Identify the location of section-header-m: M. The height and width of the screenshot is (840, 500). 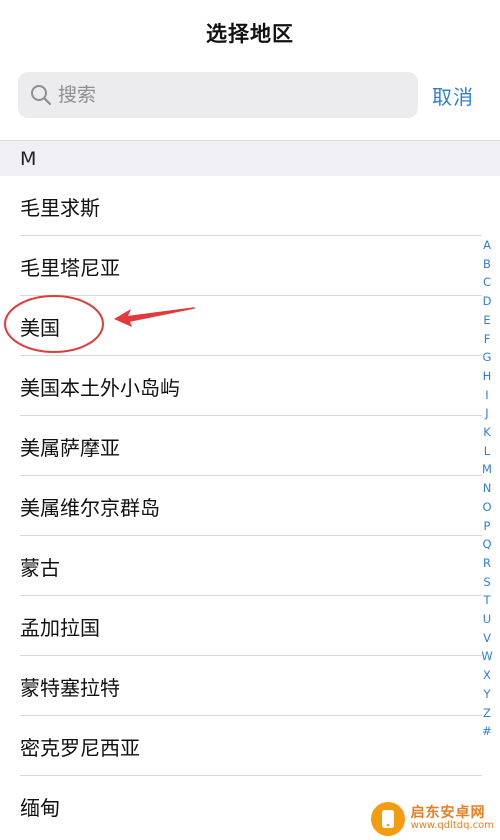
(250, 158).